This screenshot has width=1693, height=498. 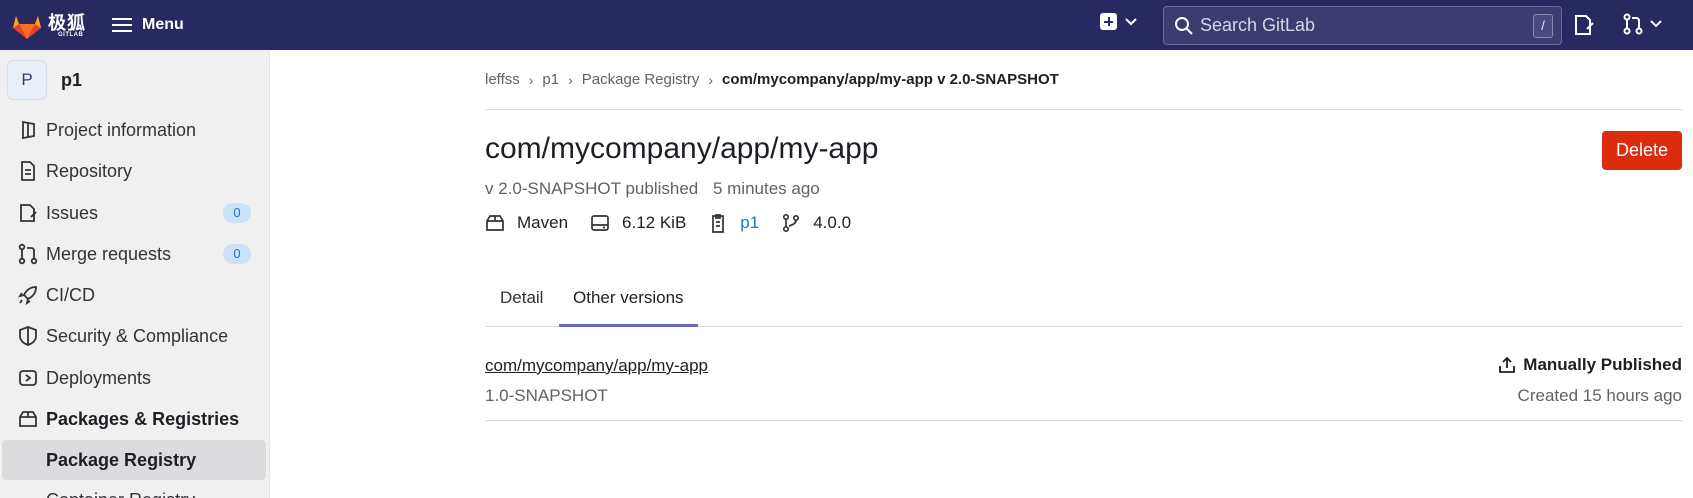 What do you see at coordinates (143, 418) in the screenshot?
I see `sidebar-item-label: Packages & Registries` at bounding box center [143, 418].